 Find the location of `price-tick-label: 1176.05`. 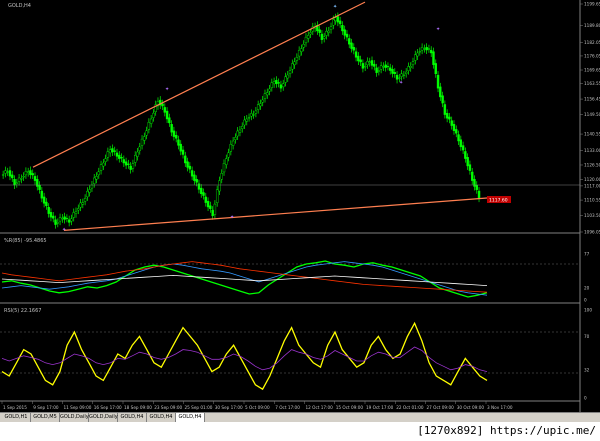

price-tick-label: 1176.05 is located at coordinates (592, 55).